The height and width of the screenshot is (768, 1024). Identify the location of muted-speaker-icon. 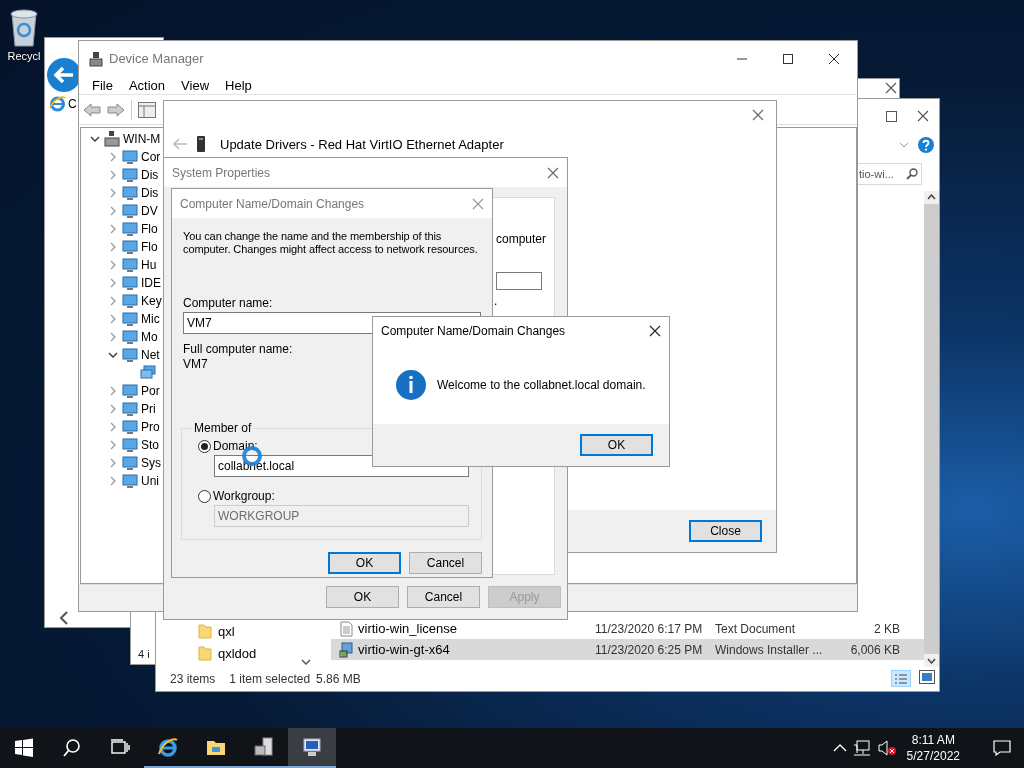
(886, 748).